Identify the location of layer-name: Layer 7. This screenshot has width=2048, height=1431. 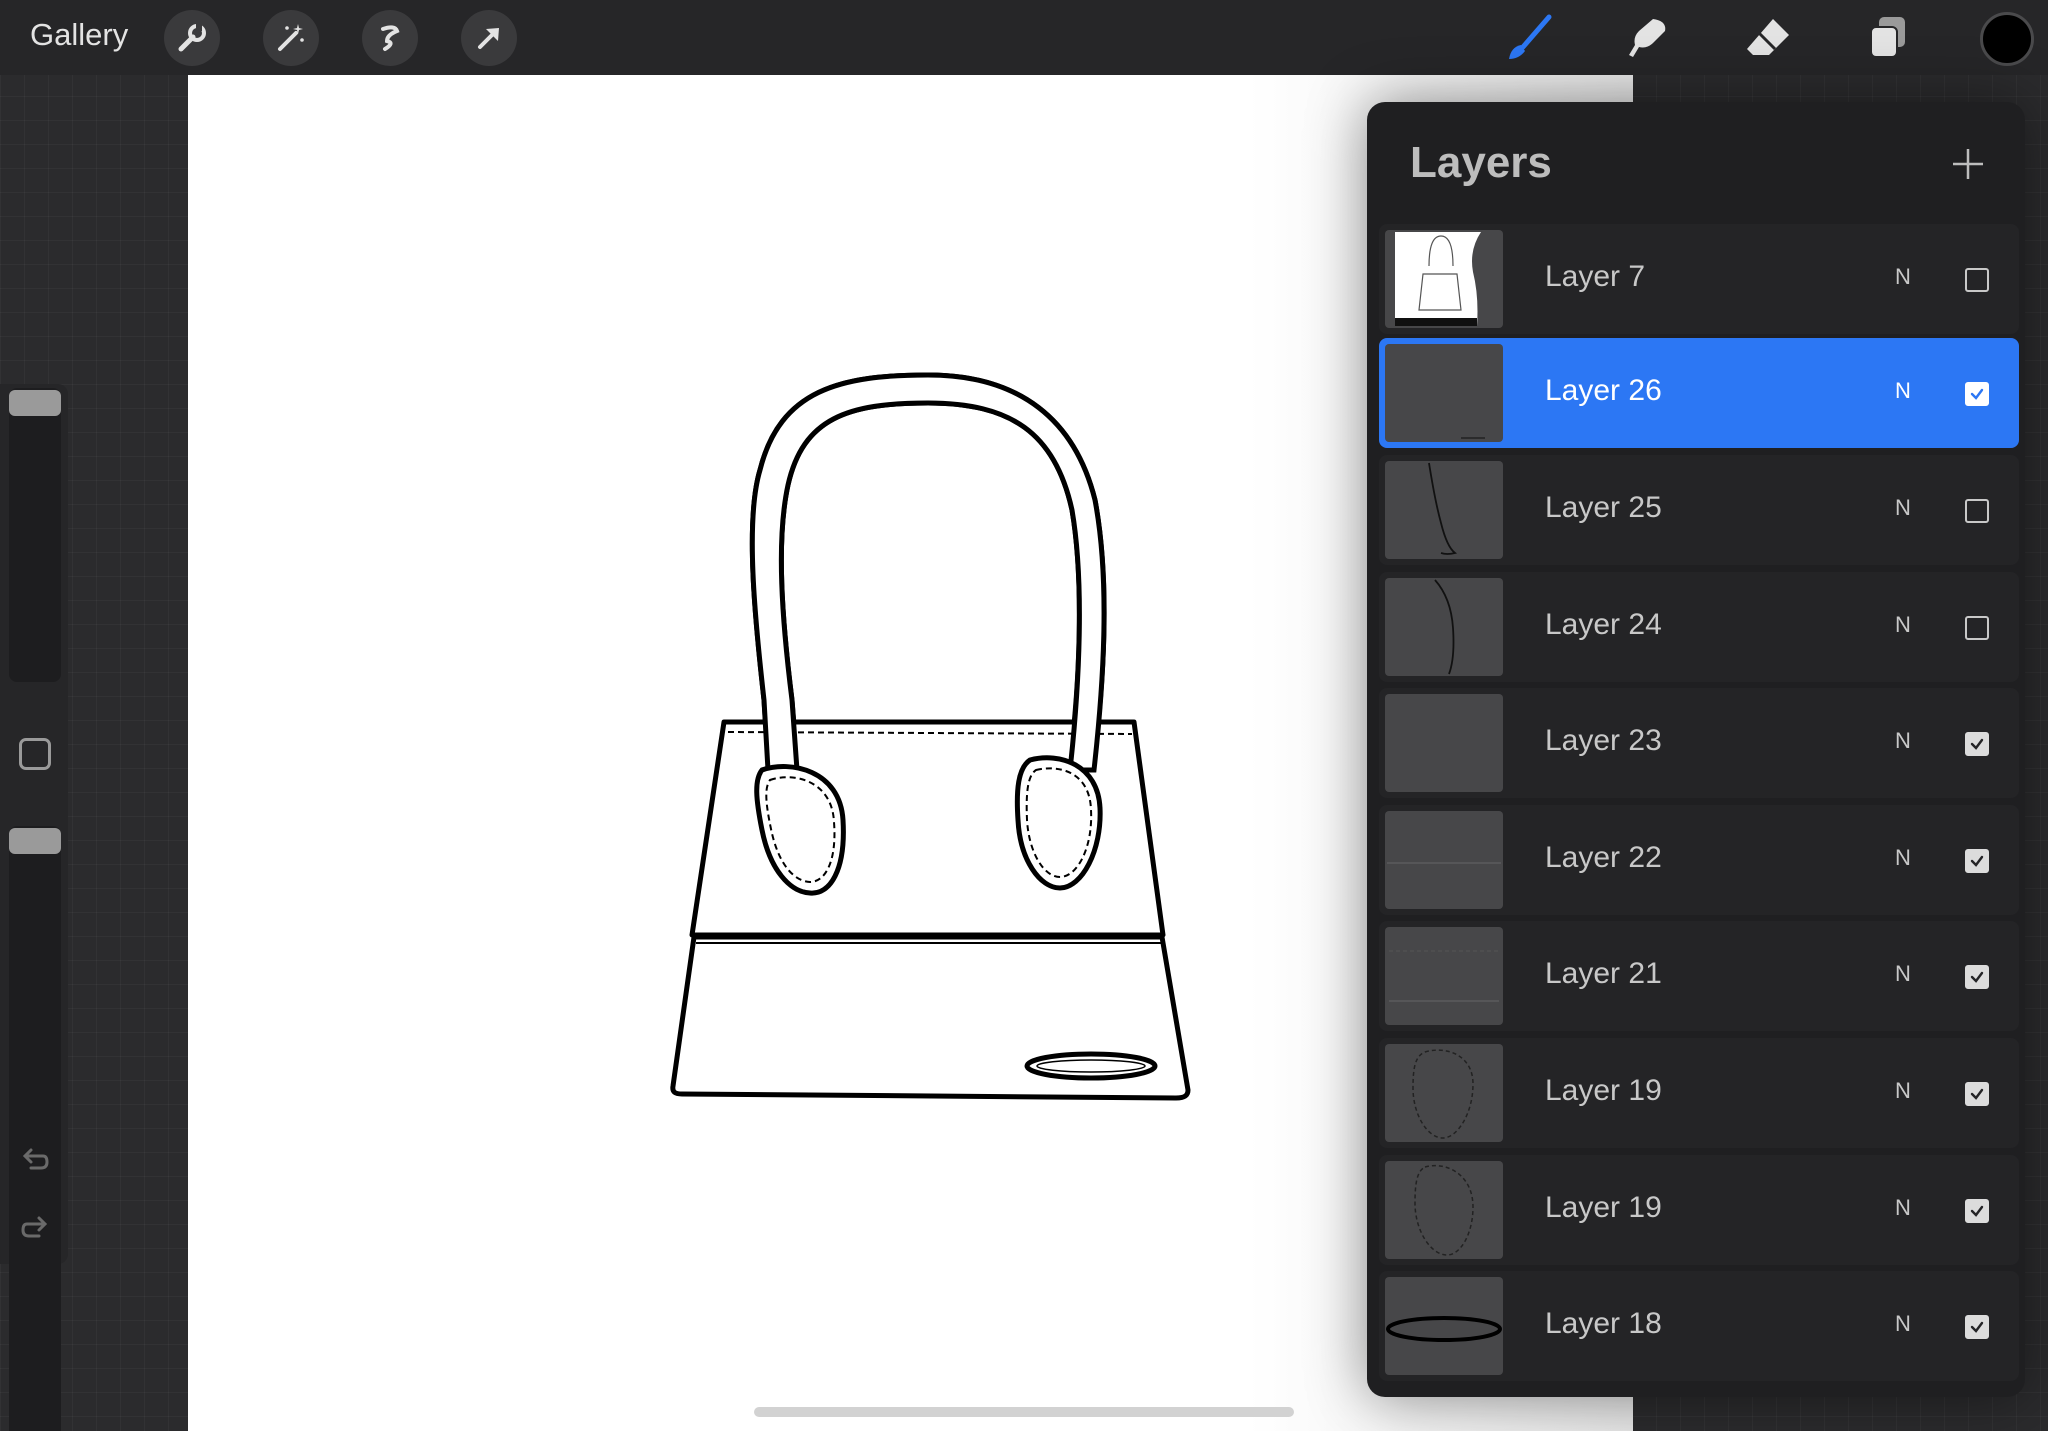
(1595, 276).